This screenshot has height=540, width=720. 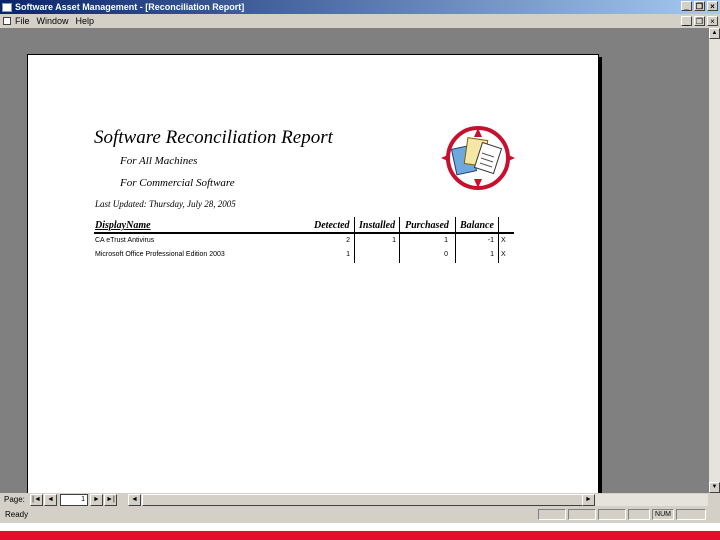 I want to click on app-icon, so click(x=7, y=7).